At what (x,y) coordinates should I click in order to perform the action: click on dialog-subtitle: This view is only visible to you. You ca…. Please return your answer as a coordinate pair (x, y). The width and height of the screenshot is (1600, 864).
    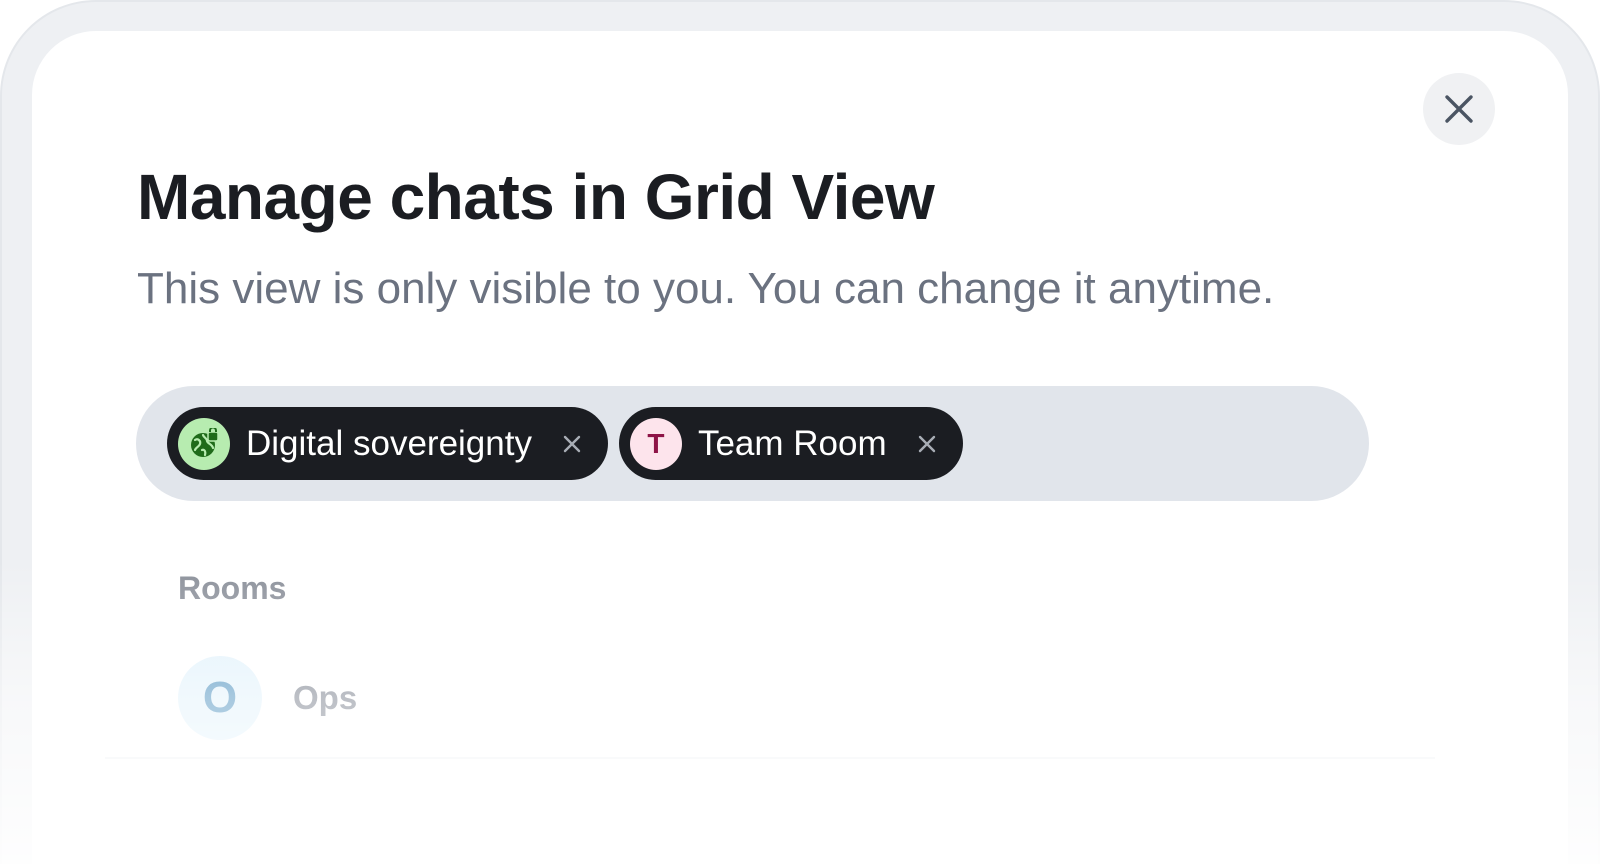
    Looking at the image, I should click on (706, 288).